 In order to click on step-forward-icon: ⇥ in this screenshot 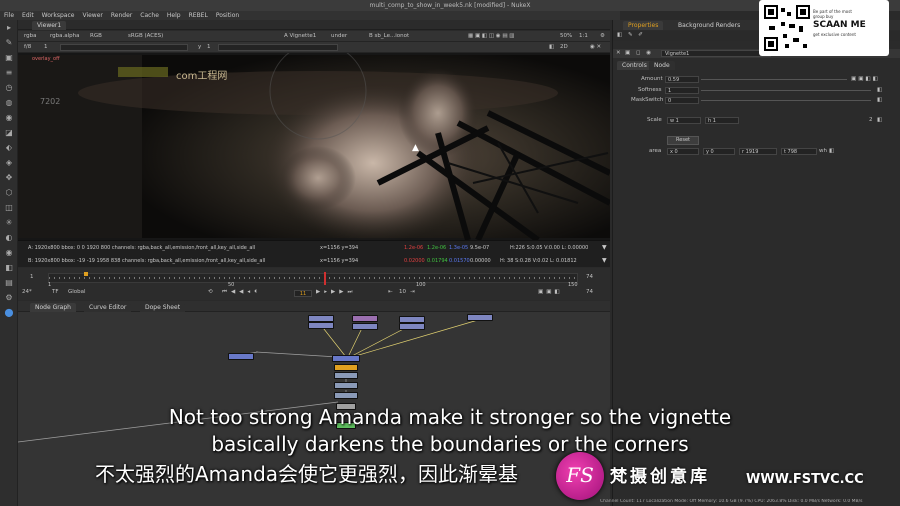, I will do `click(412, 292)`.